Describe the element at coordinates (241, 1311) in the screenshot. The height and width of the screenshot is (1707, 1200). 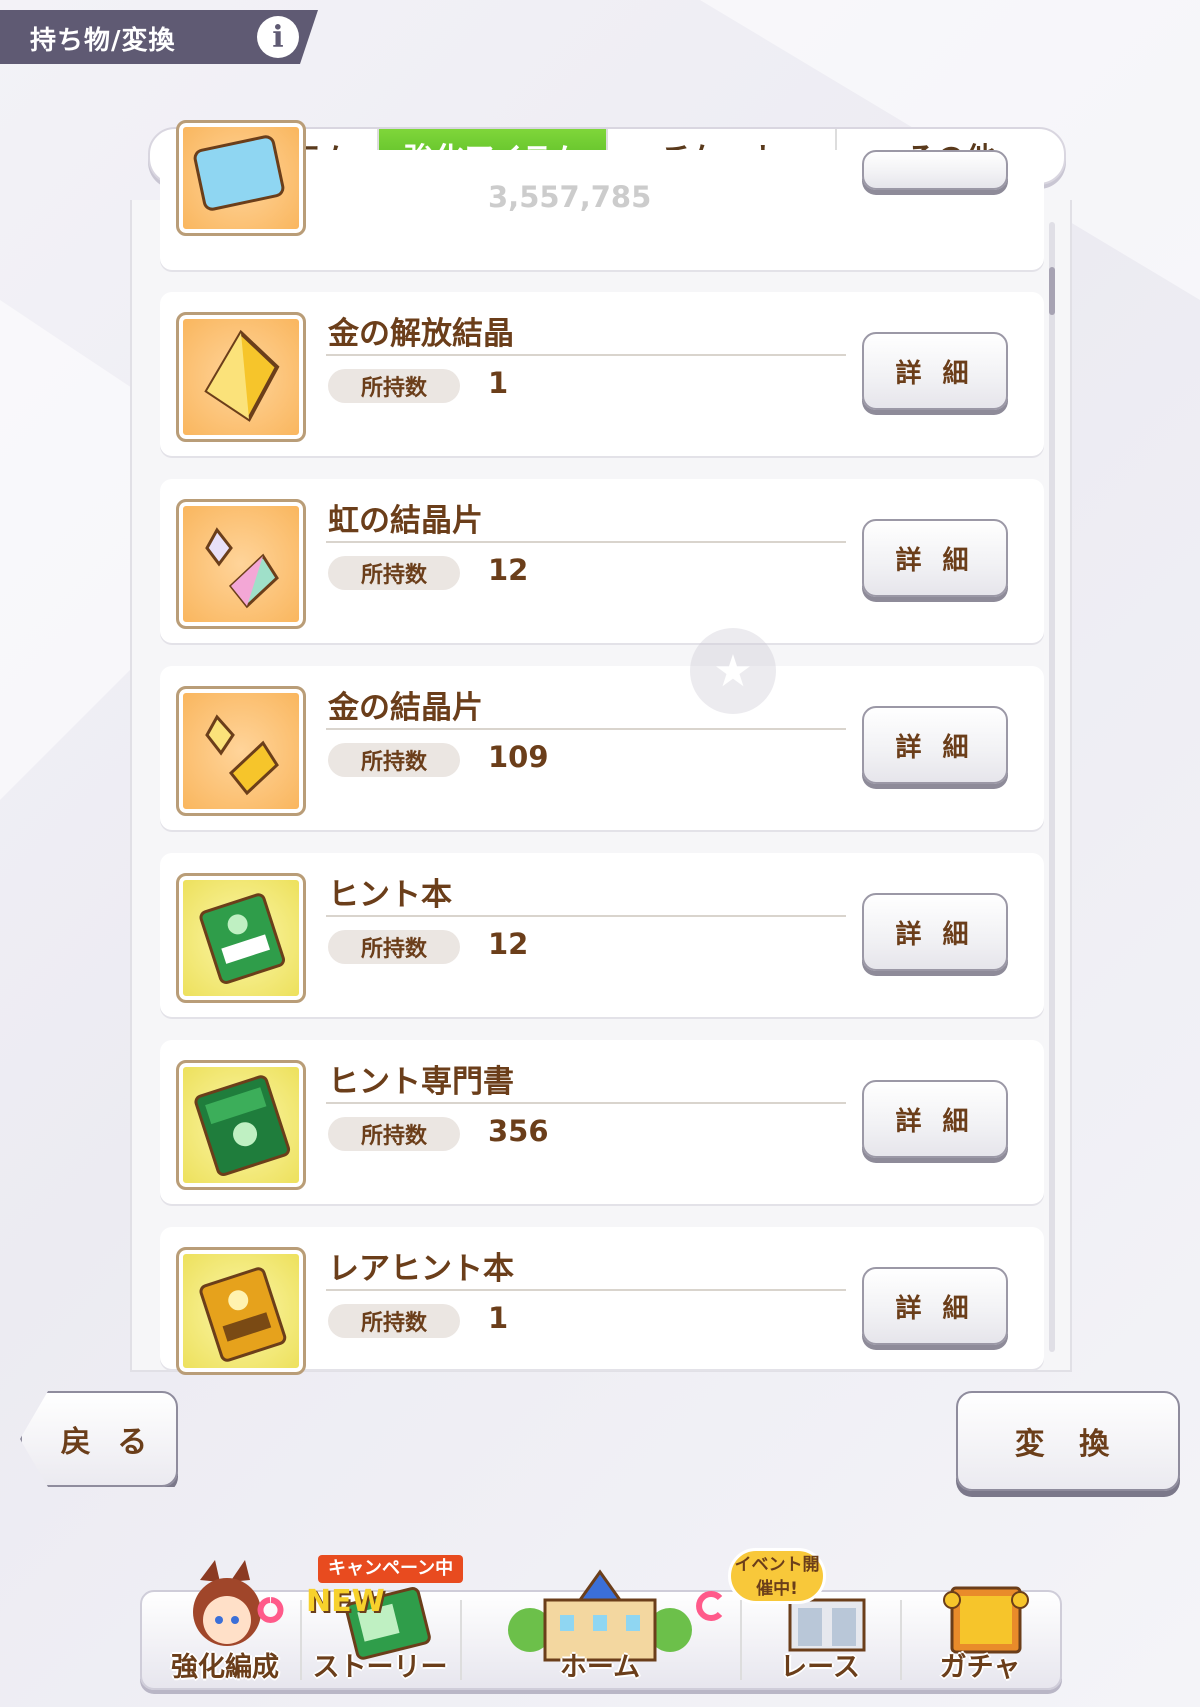
I see `rare-hint-book-icon` at that location.